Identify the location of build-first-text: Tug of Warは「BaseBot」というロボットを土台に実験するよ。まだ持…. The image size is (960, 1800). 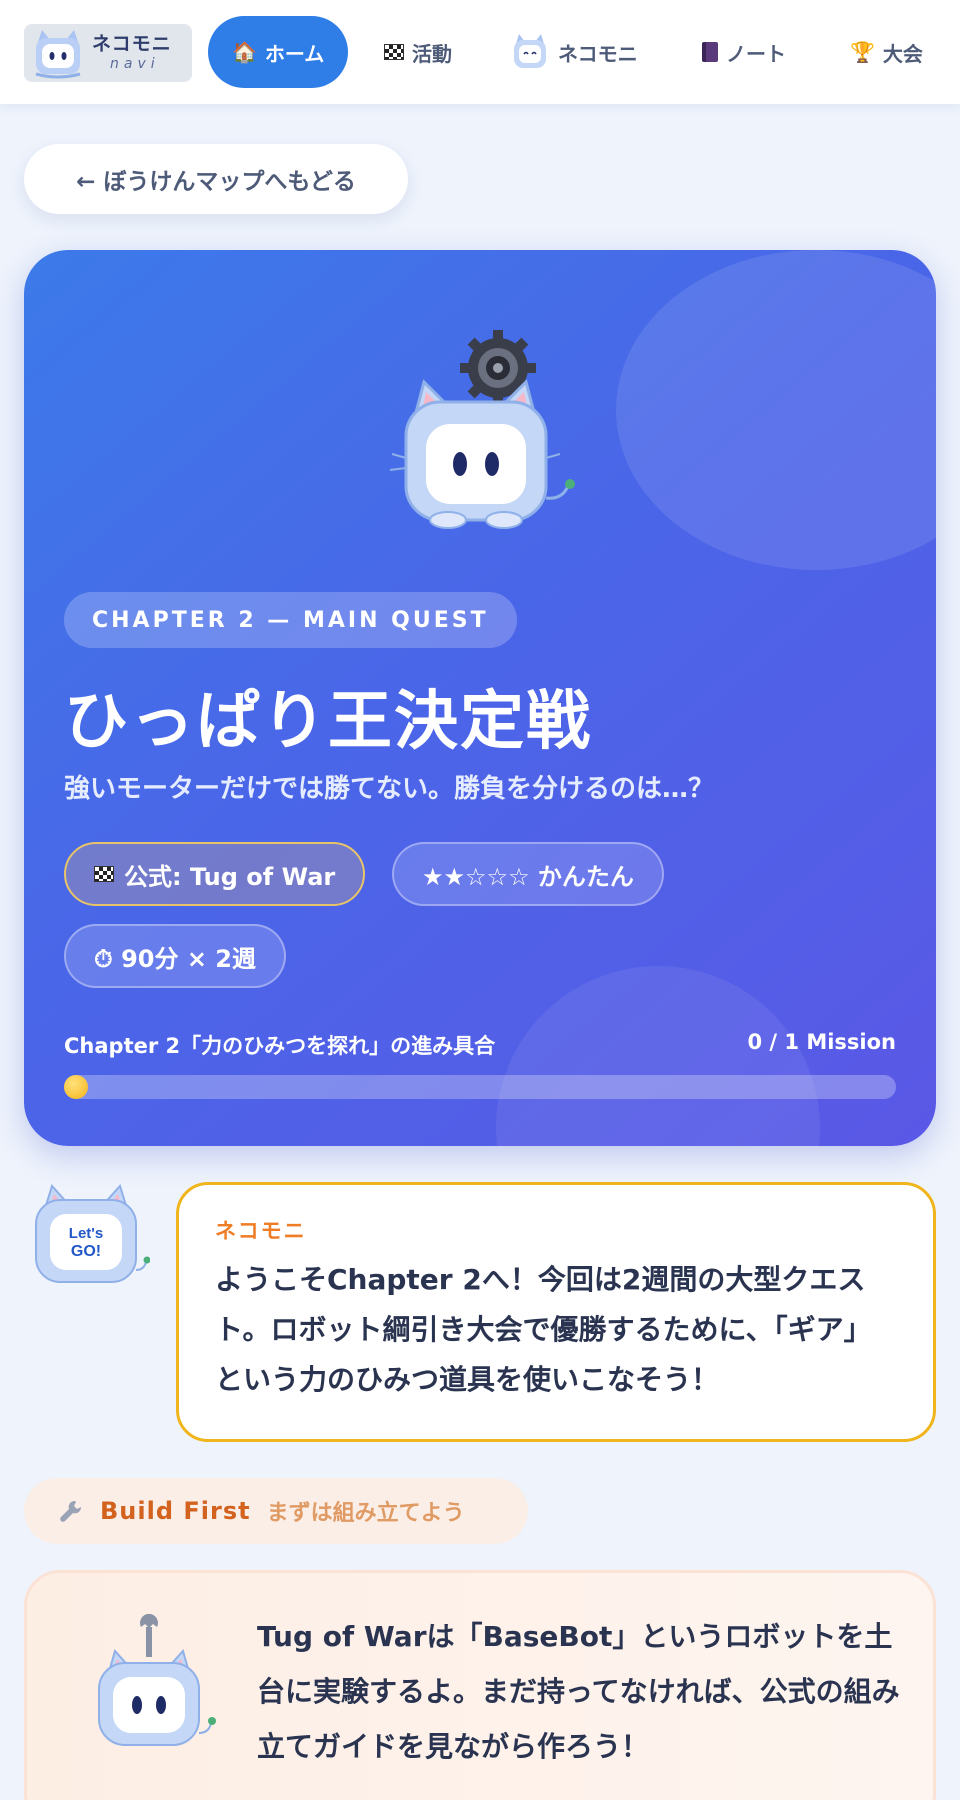
(578, 1691).